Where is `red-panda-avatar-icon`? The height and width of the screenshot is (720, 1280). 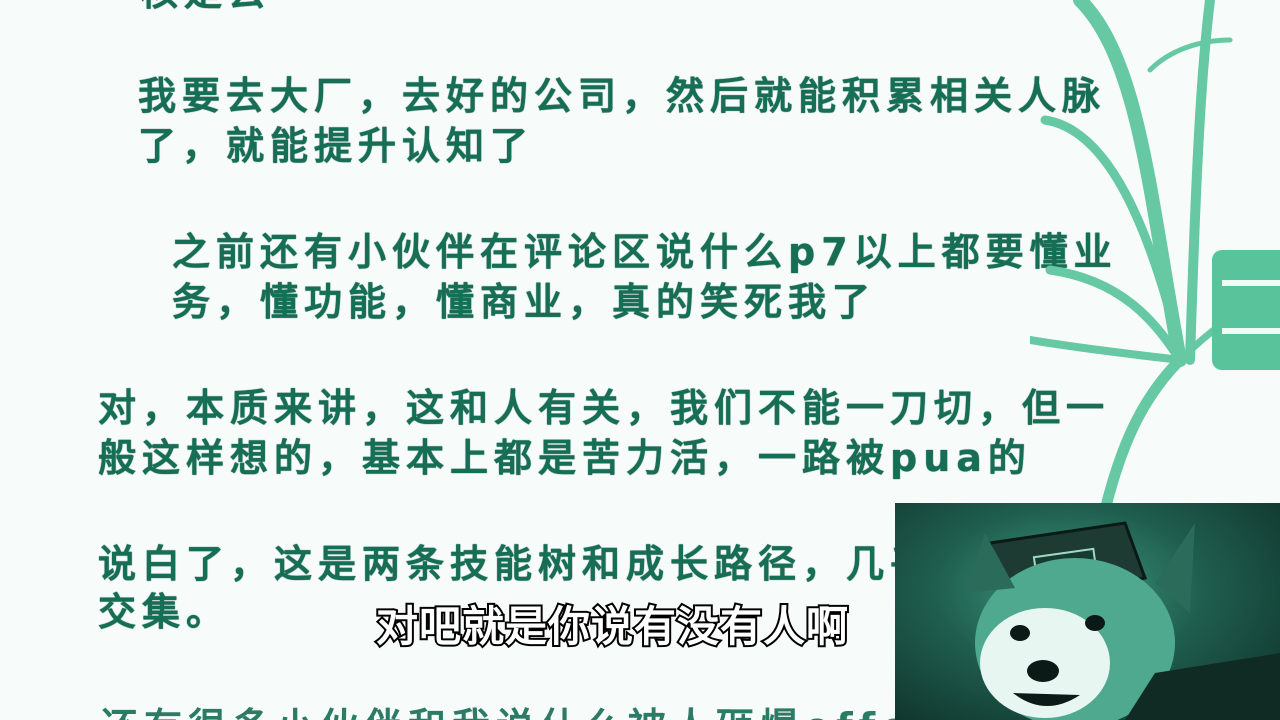 red-panda-avatar-icon is located at coordinates (1122, 620).